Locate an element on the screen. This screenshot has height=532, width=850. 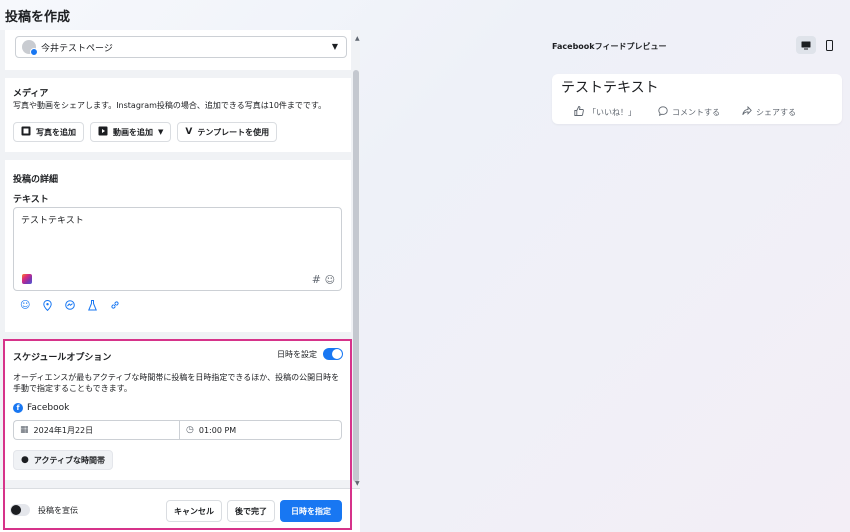
use-template-button: V テンプレートを使用 is located at coordinates (227, 132).